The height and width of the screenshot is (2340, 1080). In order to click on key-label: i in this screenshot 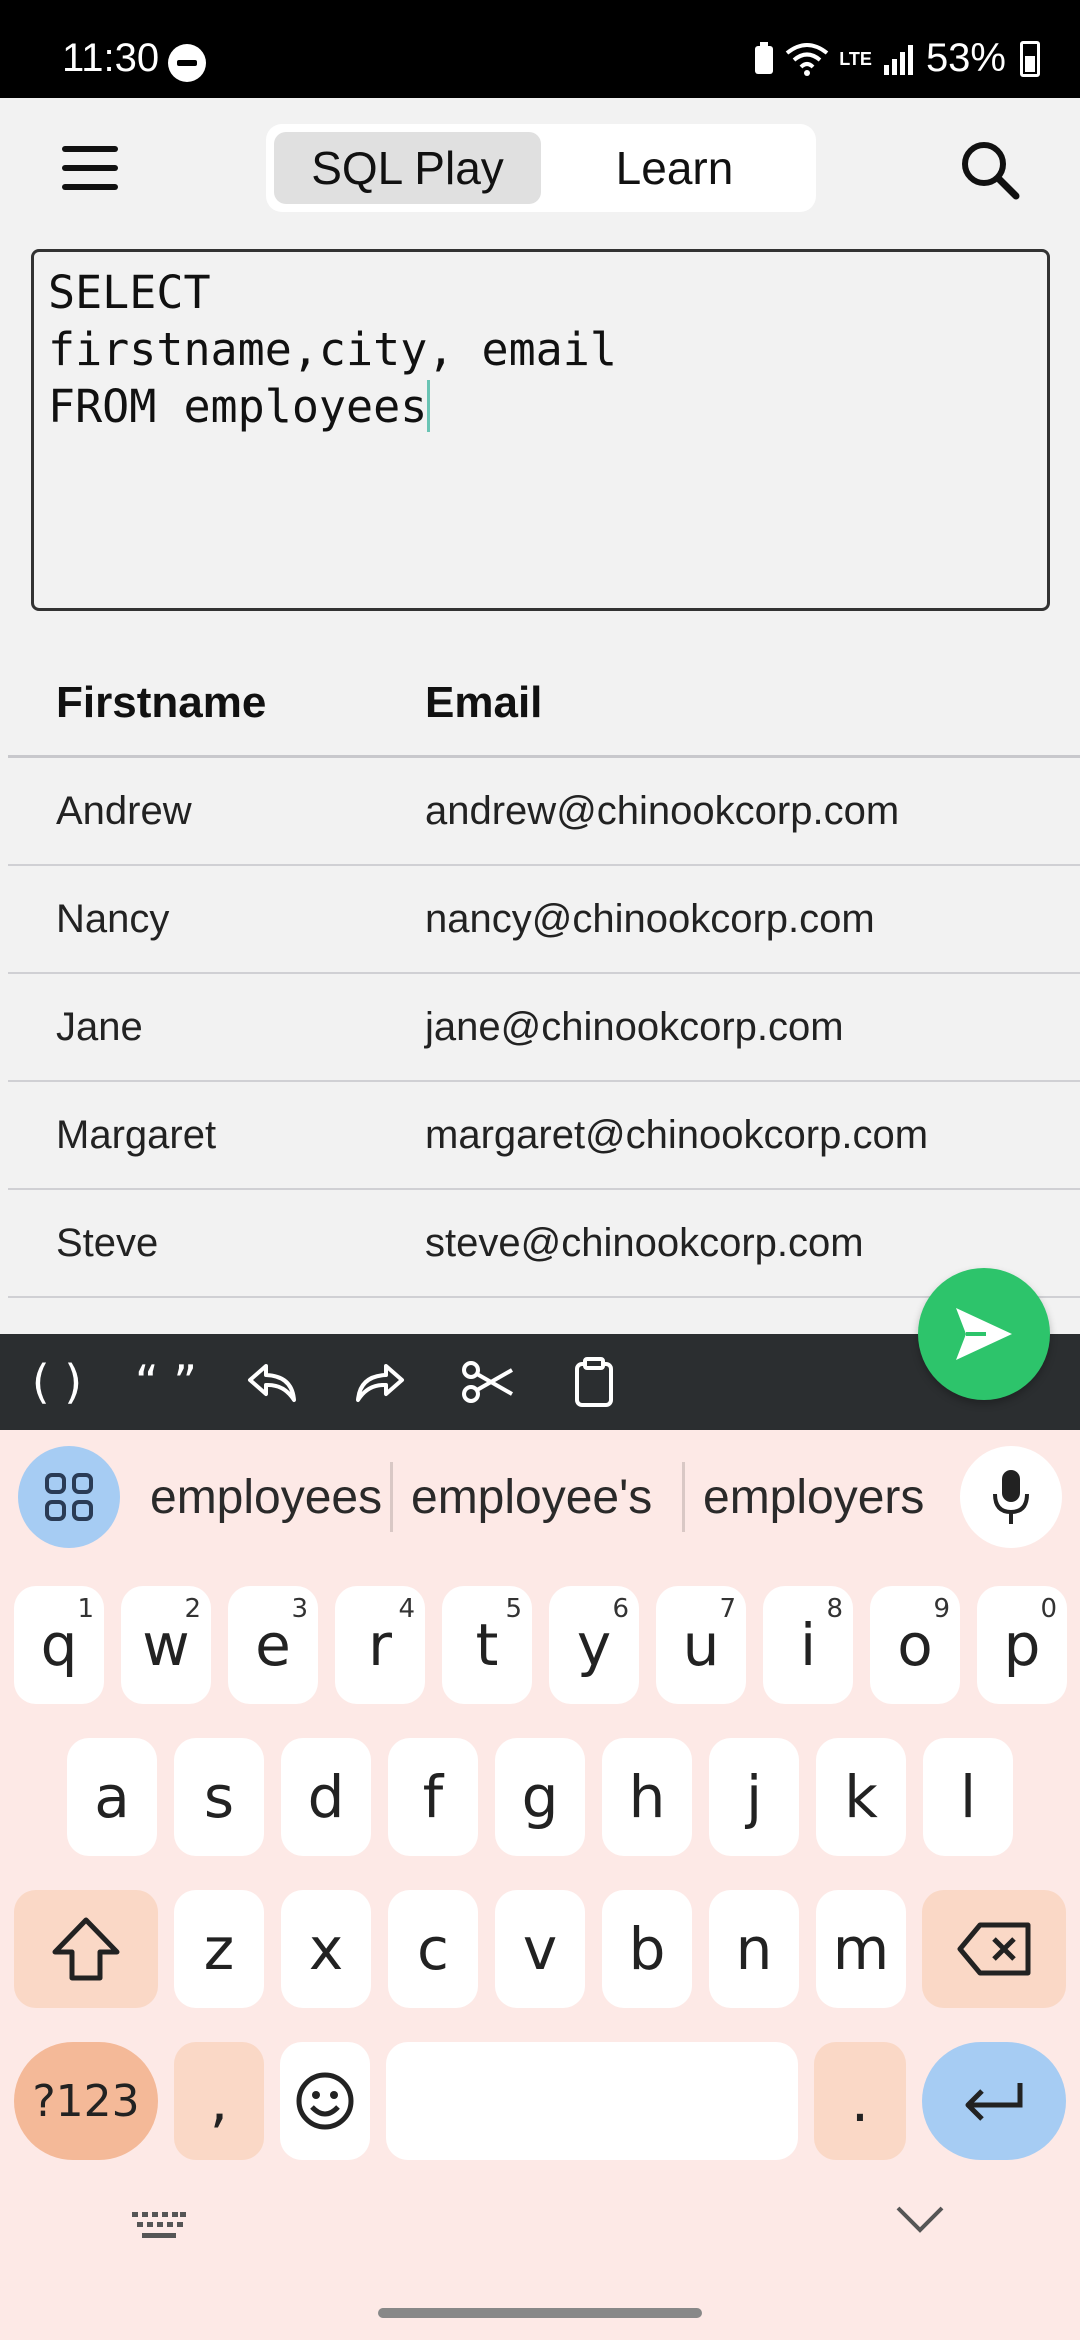, I will do `click(808, 1645)`.